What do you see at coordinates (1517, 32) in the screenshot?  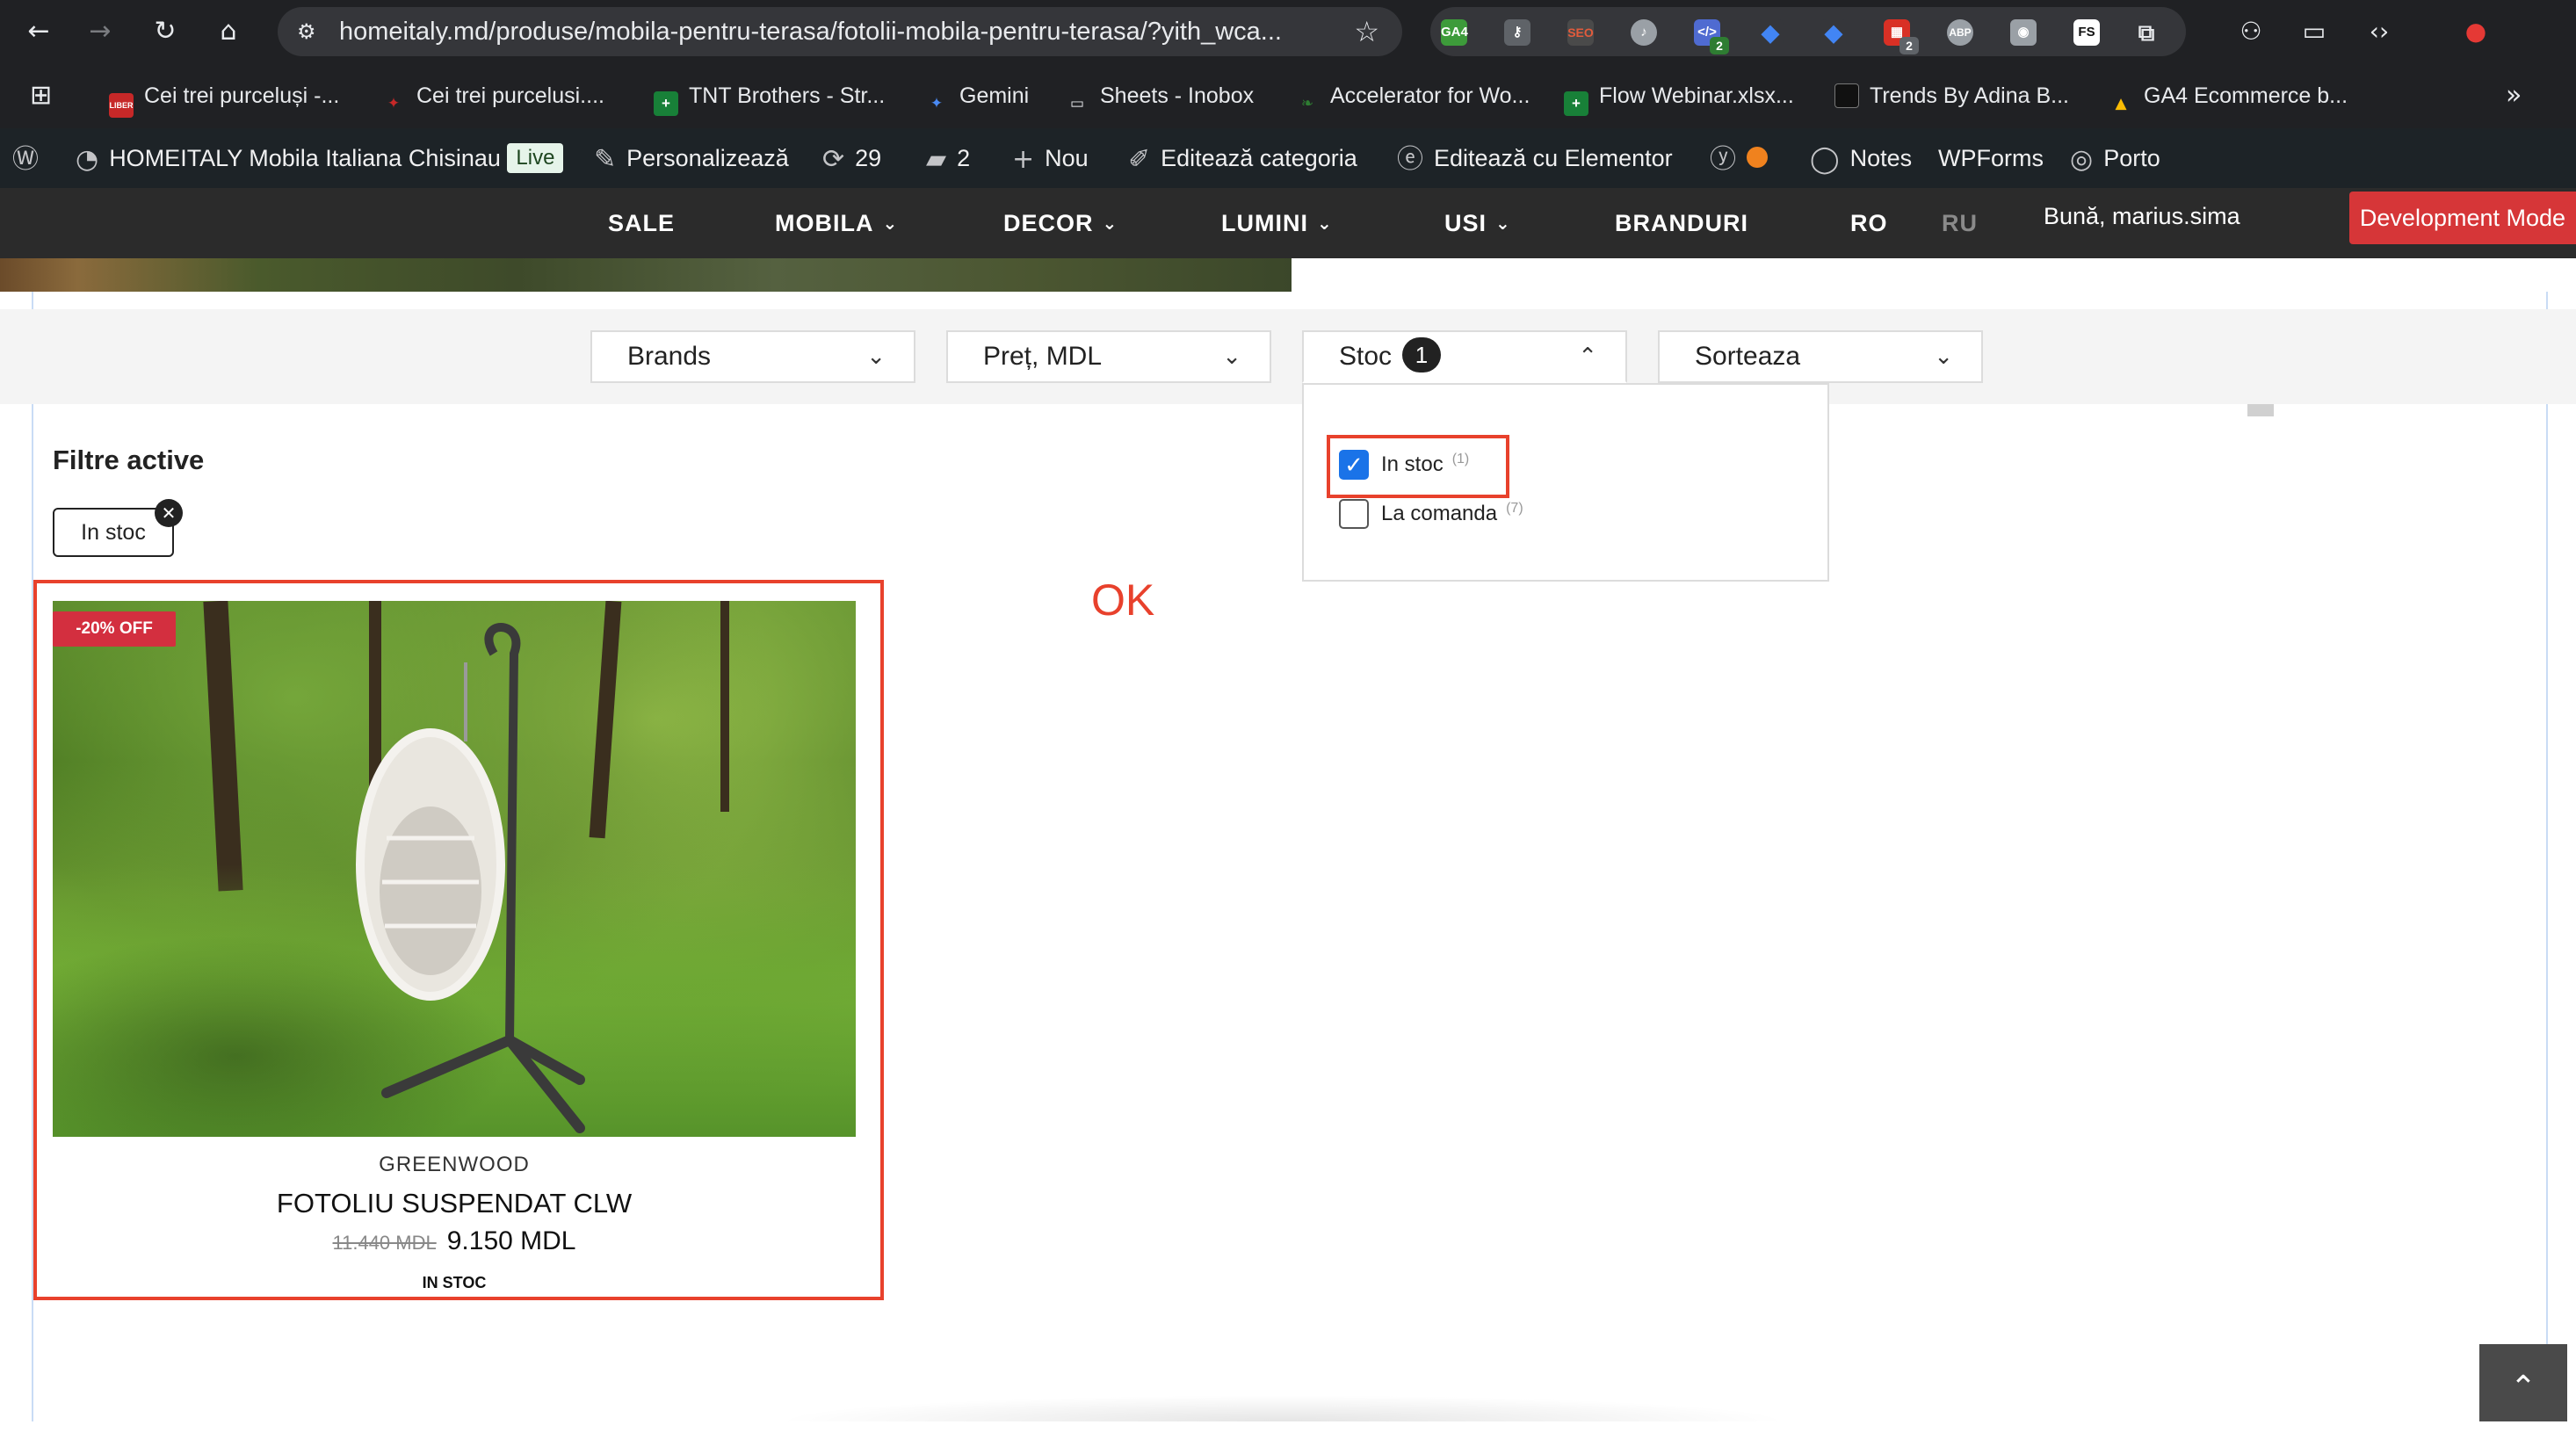 I see `keys-extension-icon: ⚷` at bounding box center [1517, 32].